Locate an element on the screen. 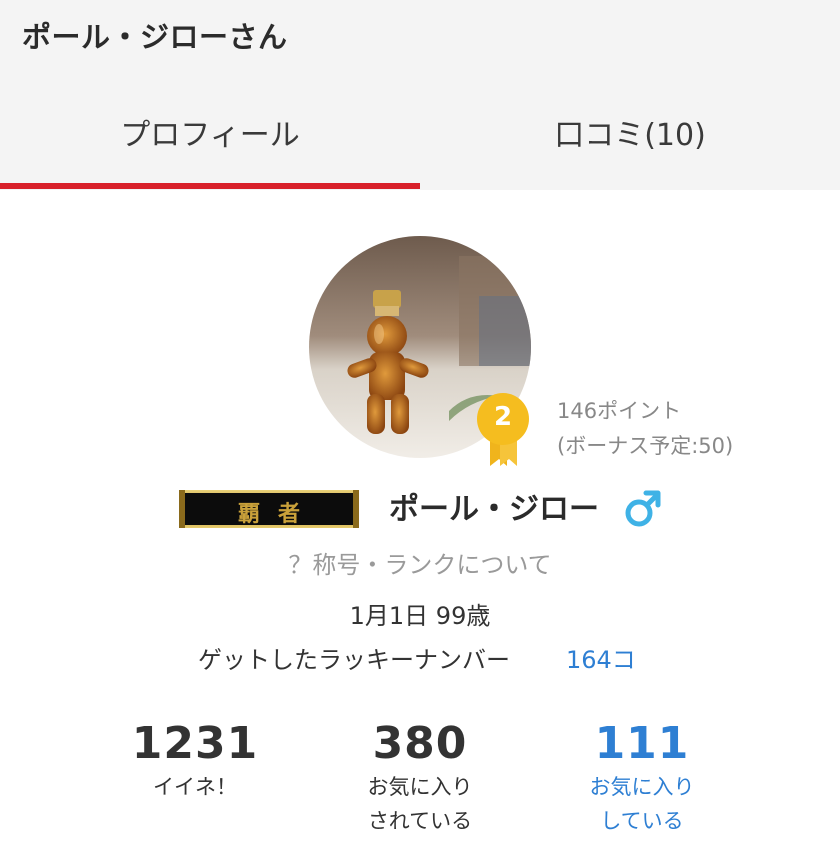 Image resolution: width=840 pixels, height=860 pixels. favoriting-label-line1: お気に入り is located at coordinates (642, 787).